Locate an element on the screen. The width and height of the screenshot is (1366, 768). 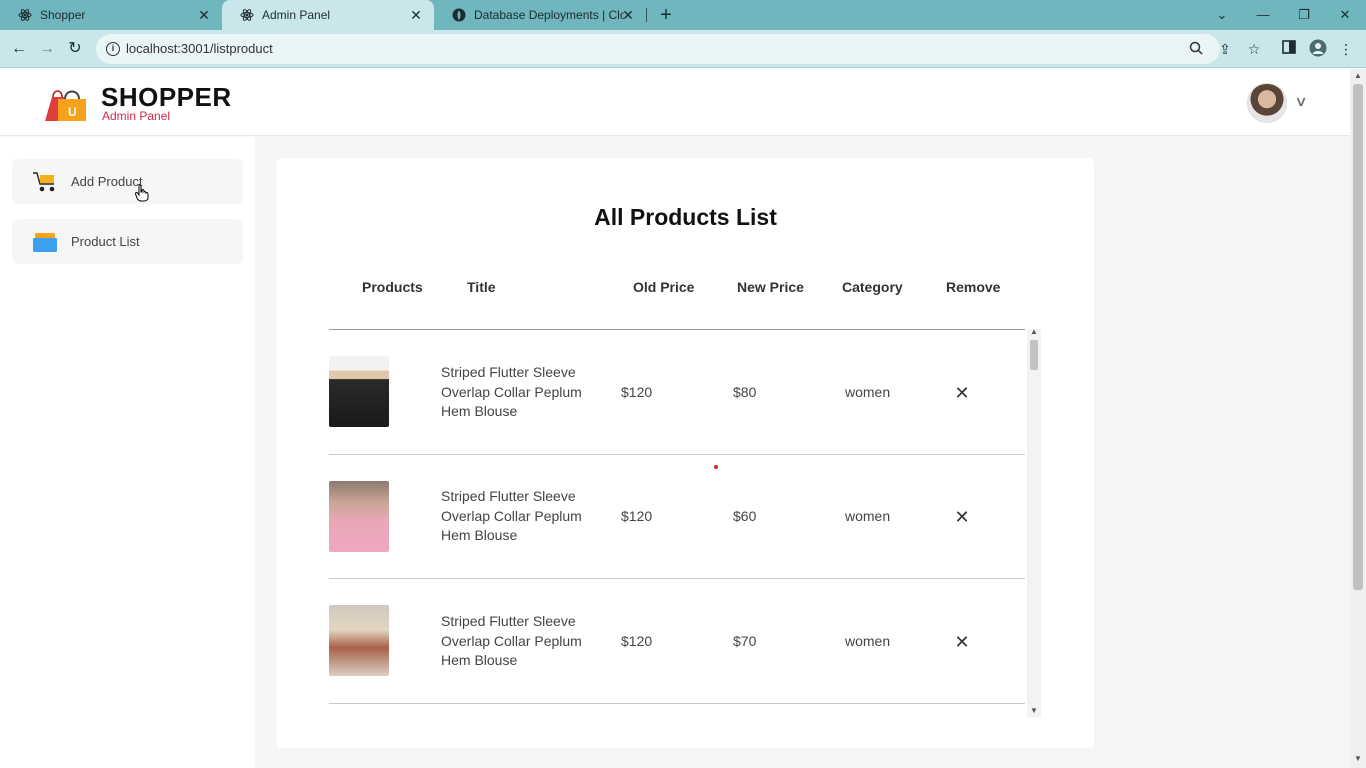
reload-icon: ↻ is located at coordinates (75, 49).